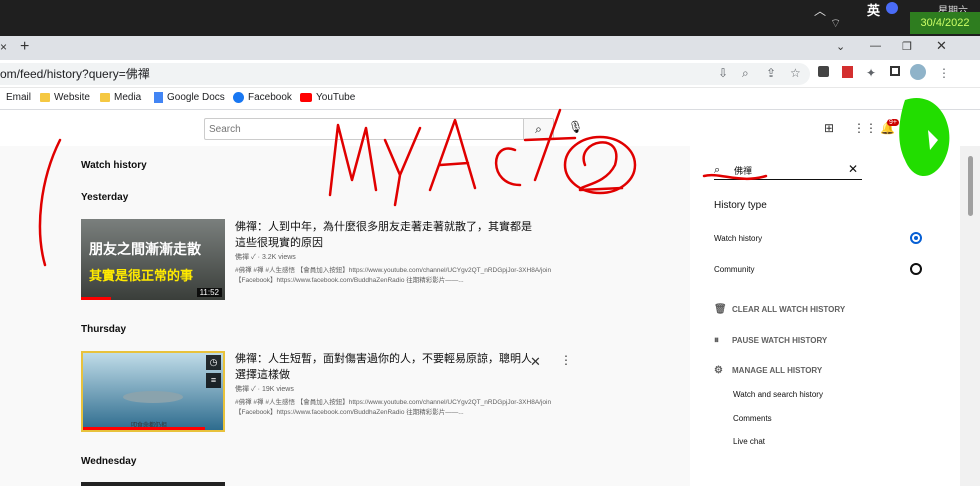  I want to click on input-language: 英, so click(873, 9).